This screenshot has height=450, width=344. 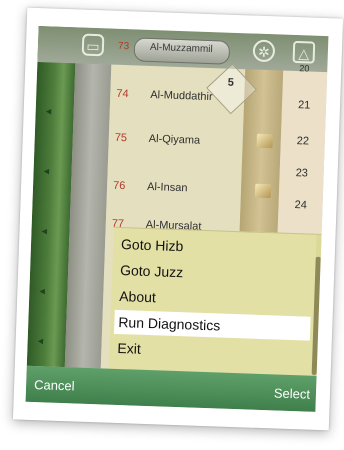 What do you see at coordinates (292, 393) in the screenshot?
I see `select-button: Select` at bounding box center [292, 393].